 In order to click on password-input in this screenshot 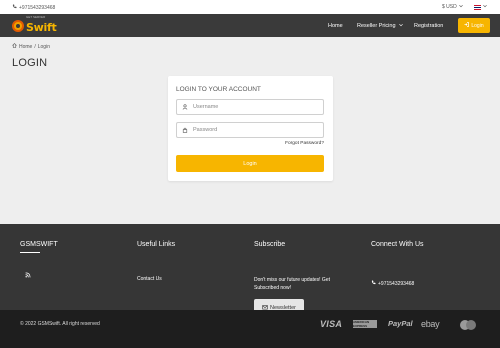, I will do `click(253, 130)`.